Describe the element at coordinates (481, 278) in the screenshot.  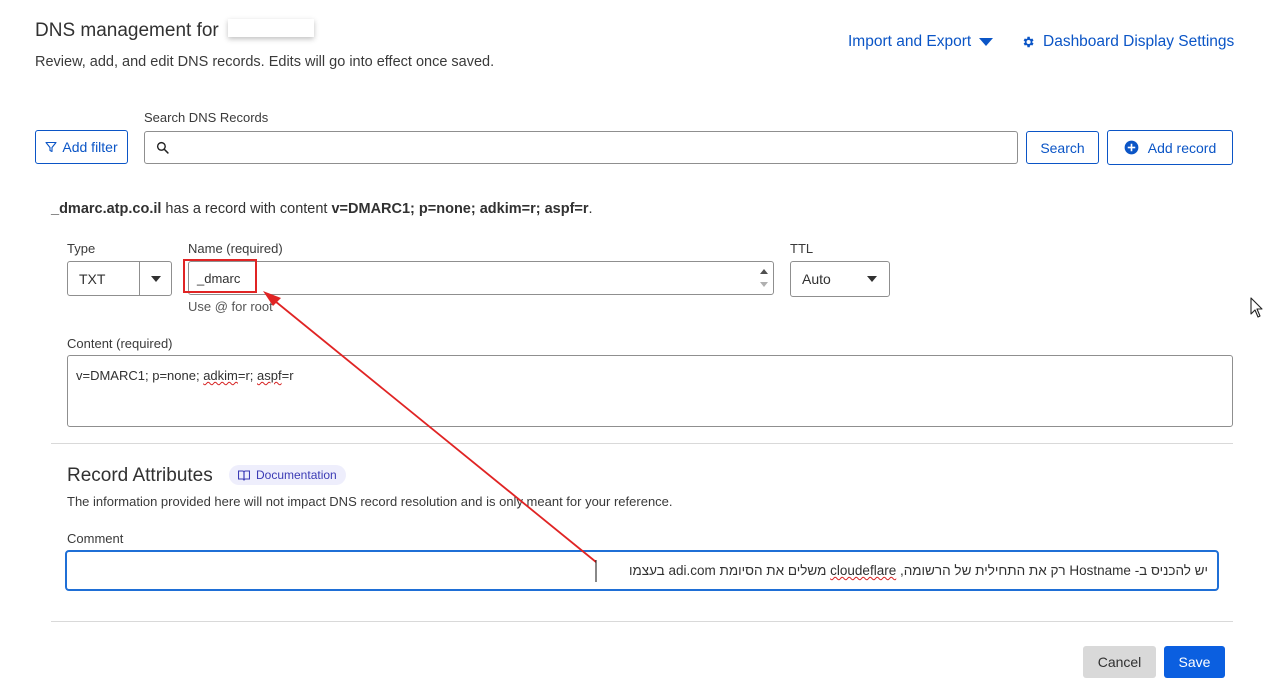
I see `name-input: _dmarc` at that location.